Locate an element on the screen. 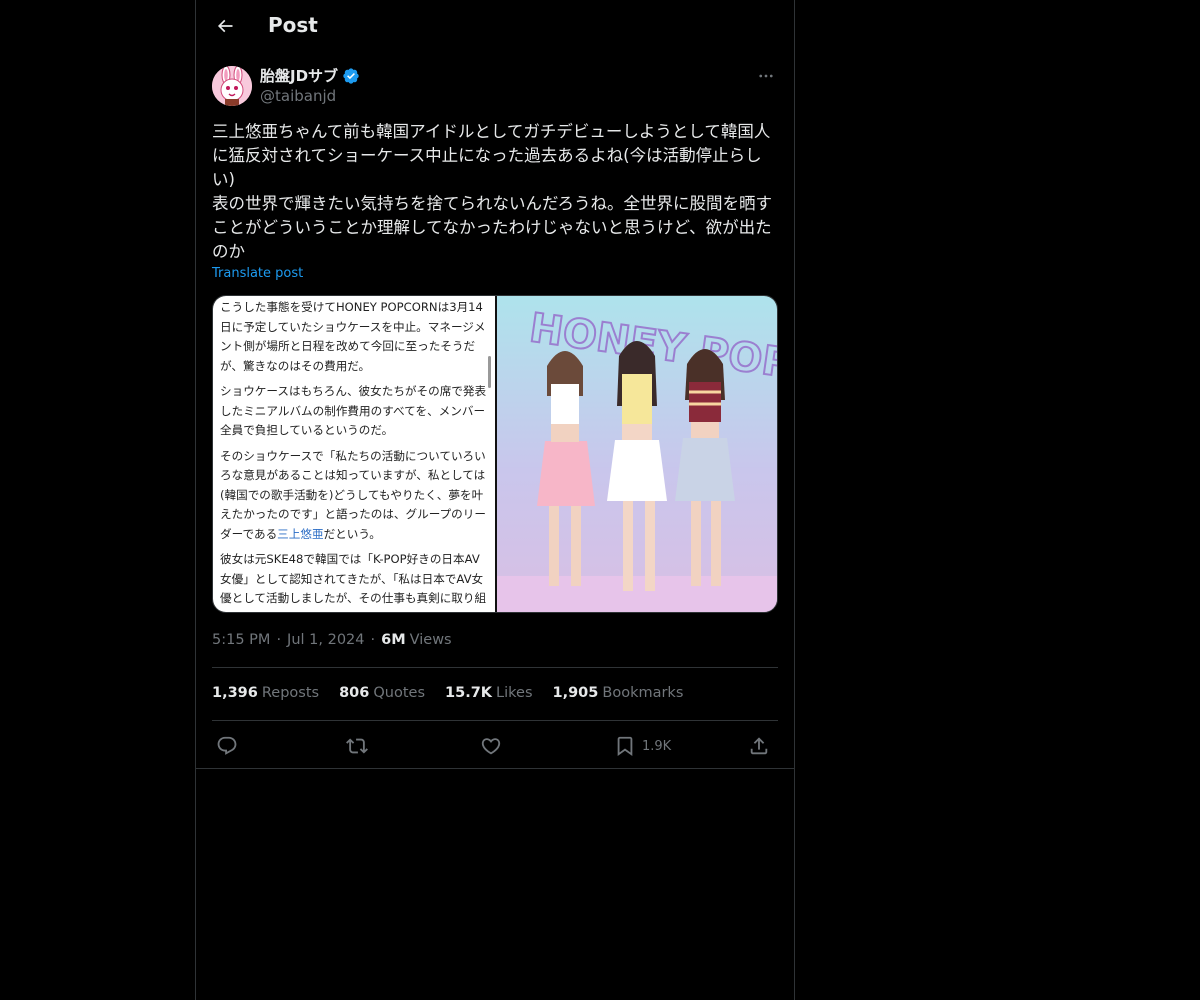 The image size is (1200, 1000). group-photo-illustration: HONEY POPCORN is located at coordinates (637, 454).